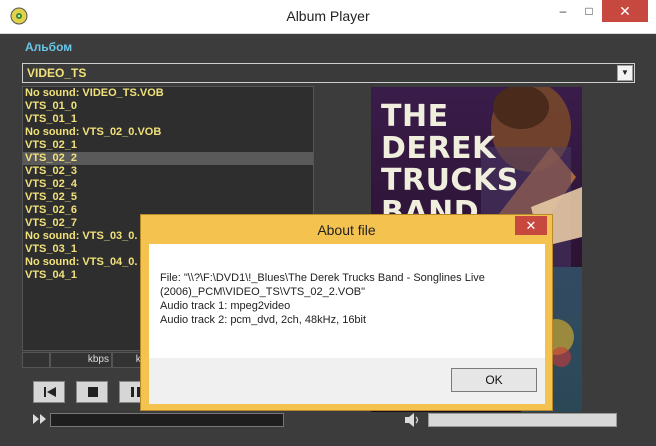 The height and width of the screenshot is (446, 656). What do you see at coordinates (168, 145) in the screenshot?
I see `track-item: VTS_02_1` at bounding box center [168, 145].